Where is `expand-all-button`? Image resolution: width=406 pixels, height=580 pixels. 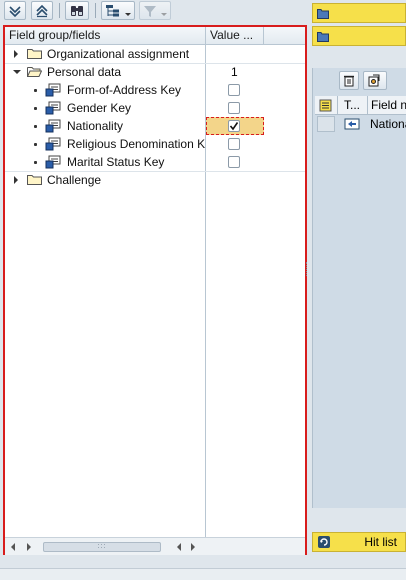
expand-all-button is located at coordinates (15, 10).